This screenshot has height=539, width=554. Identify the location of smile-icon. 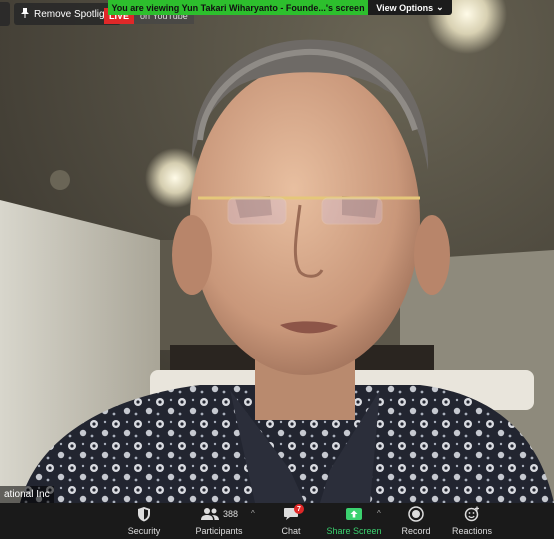
(472, 514).